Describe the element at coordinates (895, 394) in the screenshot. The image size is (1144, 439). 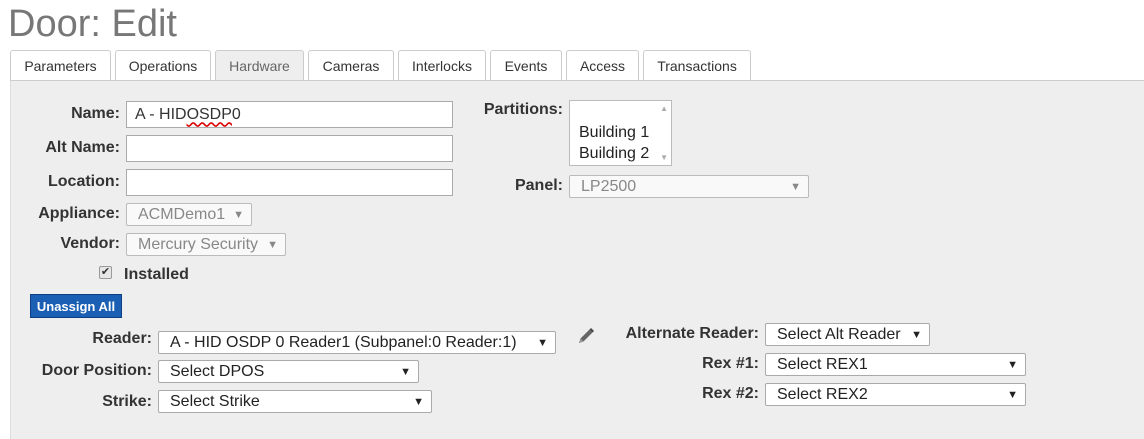
I see `rex2-select: Select REX2 ▼` at that location.